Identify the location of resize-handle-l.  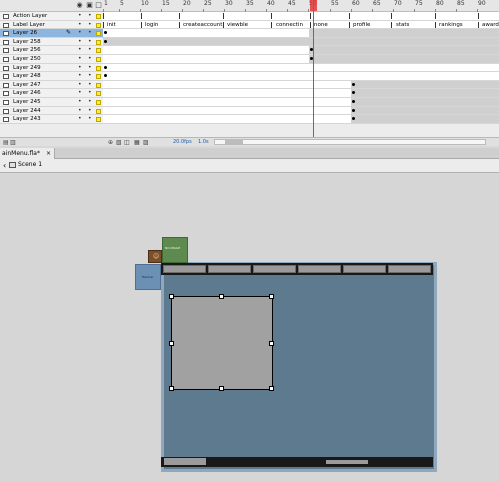
(171, 343).